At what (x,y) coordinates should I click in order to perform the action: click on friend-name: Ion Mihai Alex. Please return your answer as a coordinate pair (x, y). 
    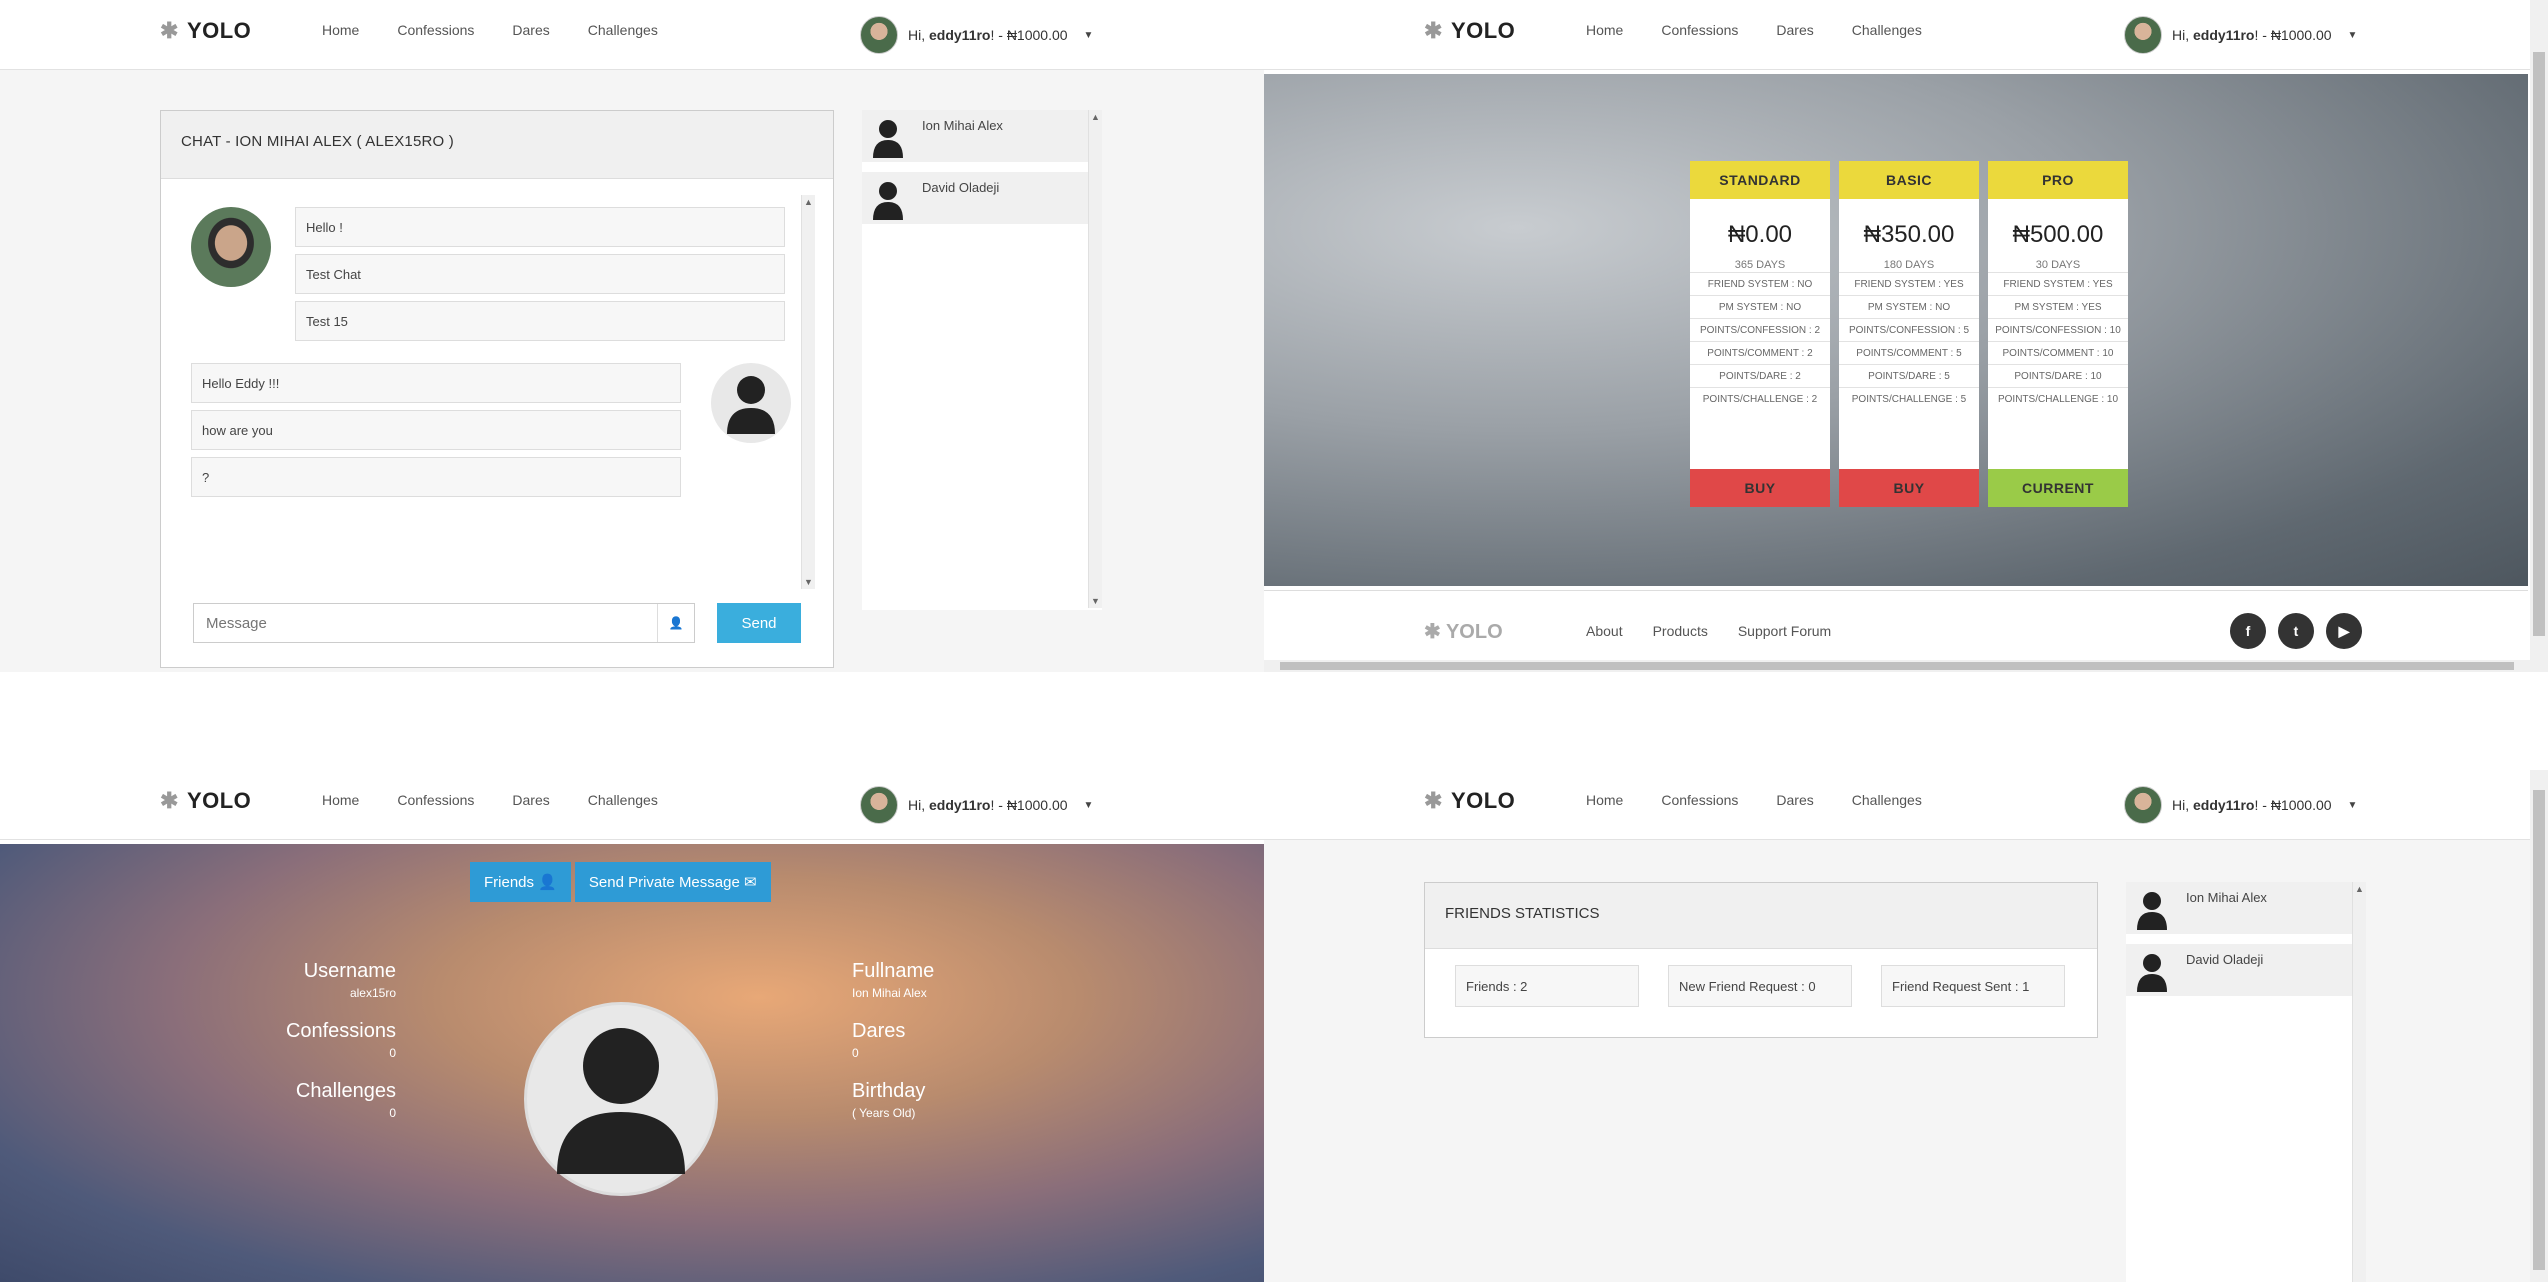
    Looking at the image, I should click on (962, 125).